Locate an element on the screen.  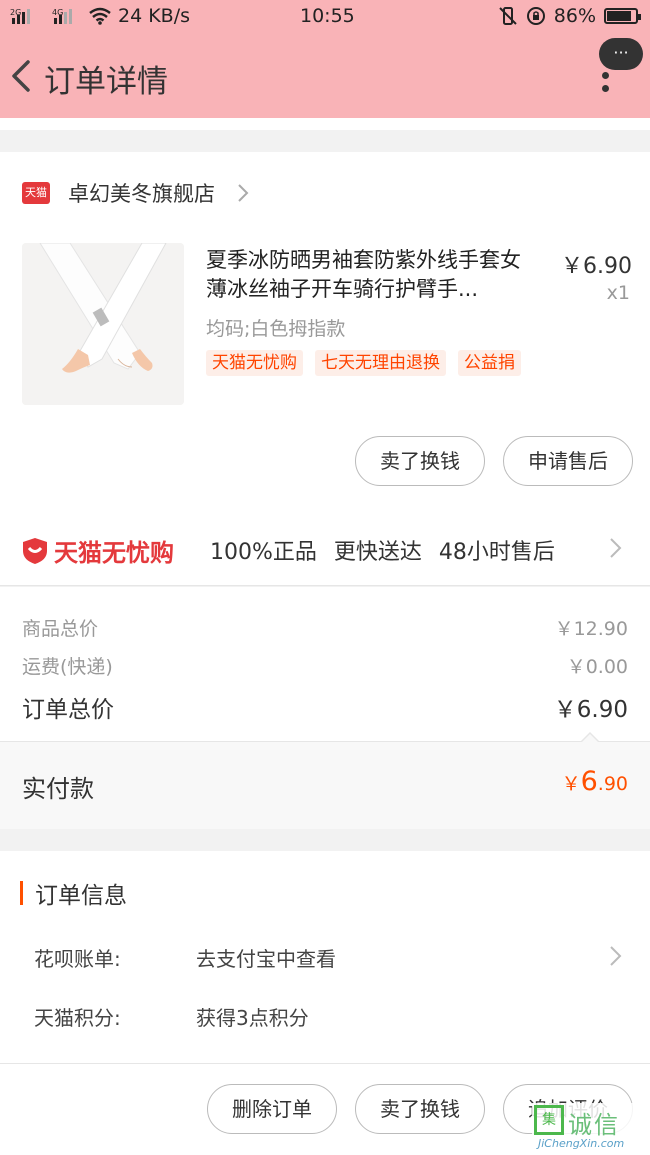
watermark-text: 诚信 is located at coordinates (594, 1125).